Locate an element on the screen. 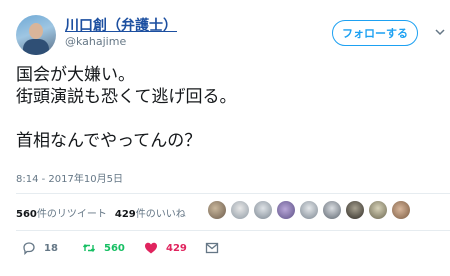  like-button: 429 is located at coordinates (165, 248).